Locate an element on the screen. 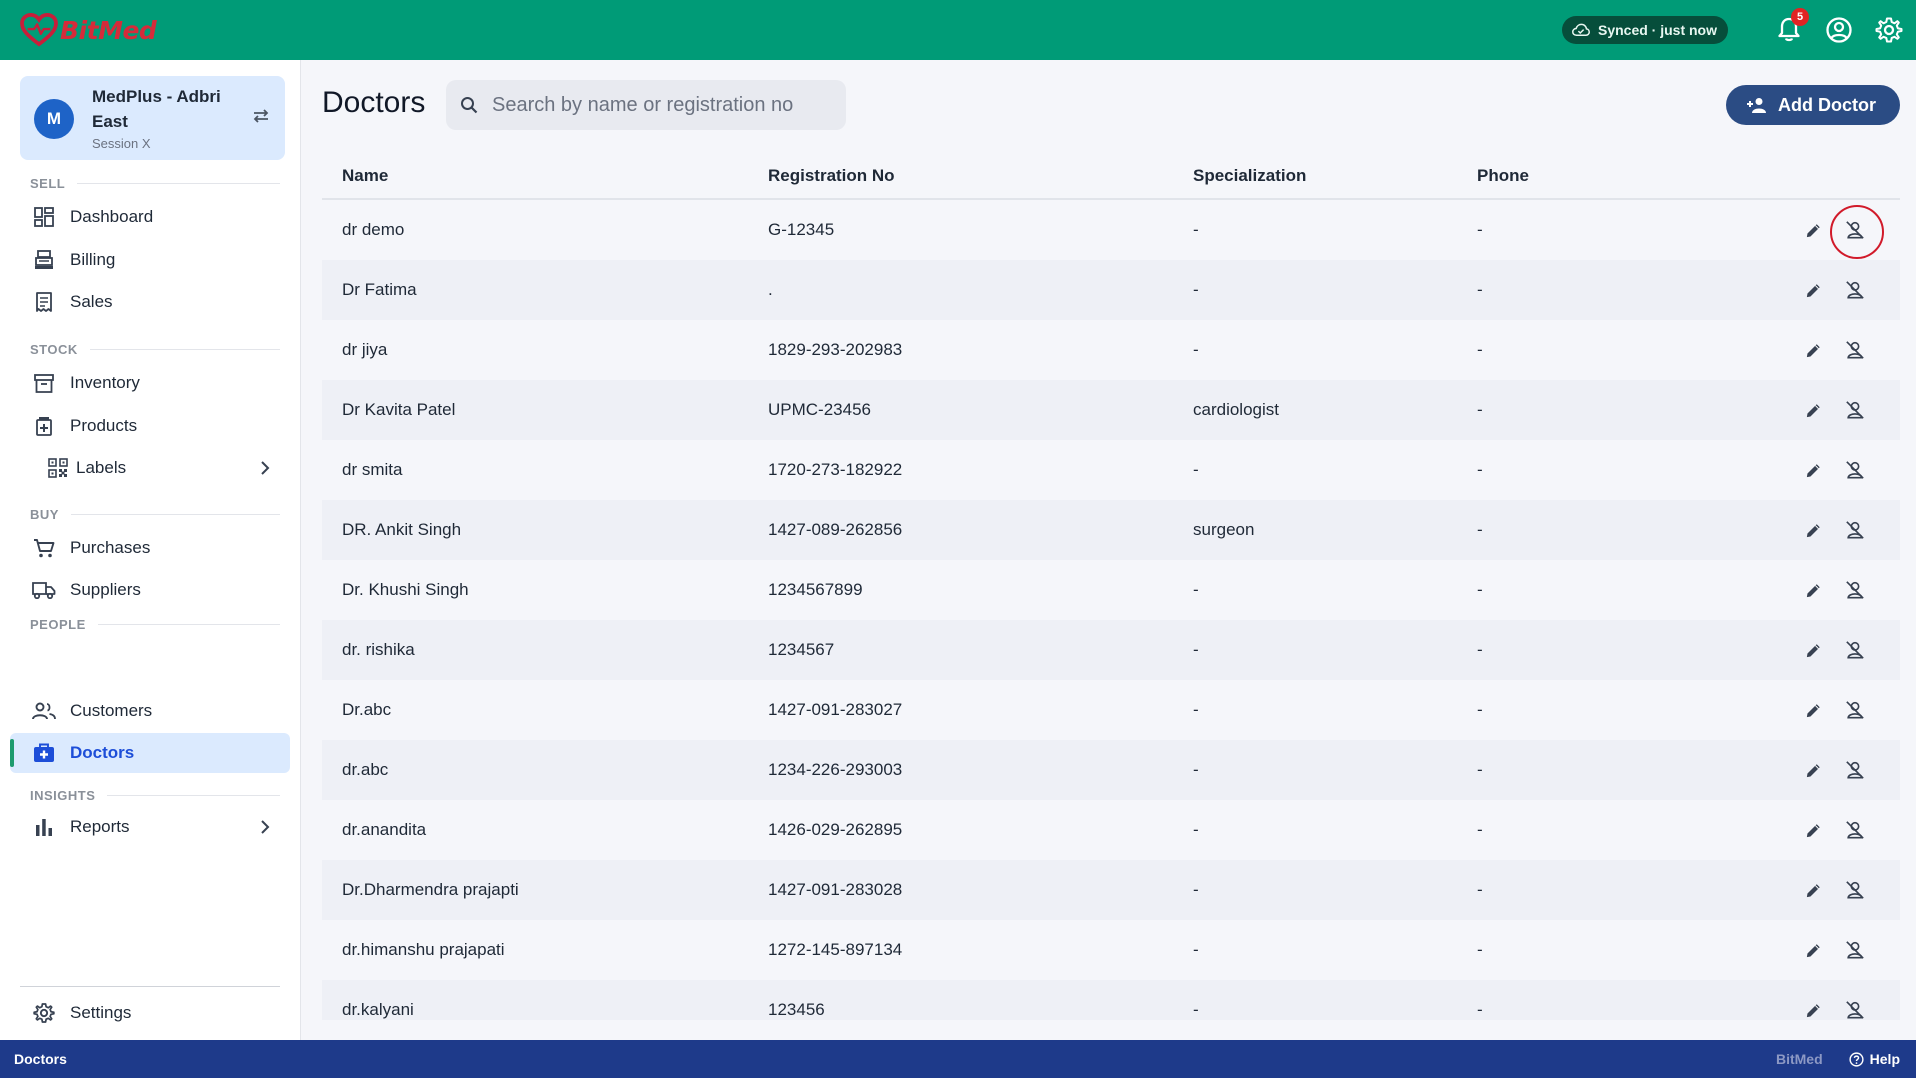  help-label: Help is located at coordinates (1884, 1059).